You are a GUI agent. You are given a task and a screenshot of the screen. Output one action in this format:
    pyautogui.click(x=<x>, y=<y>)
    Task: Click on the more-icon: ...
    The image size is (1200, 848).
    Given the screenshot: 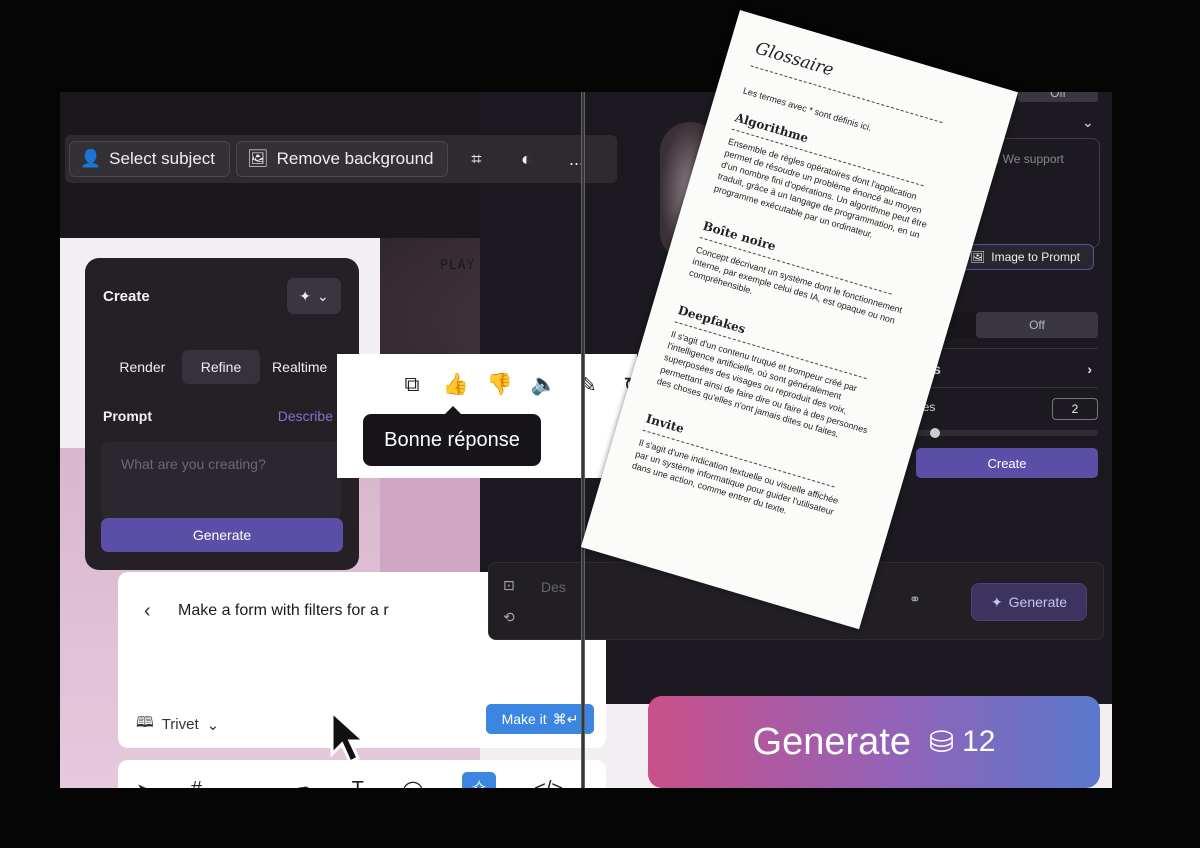 What is the action you would take?
    pyautogui.click(x=576, y=159)
    